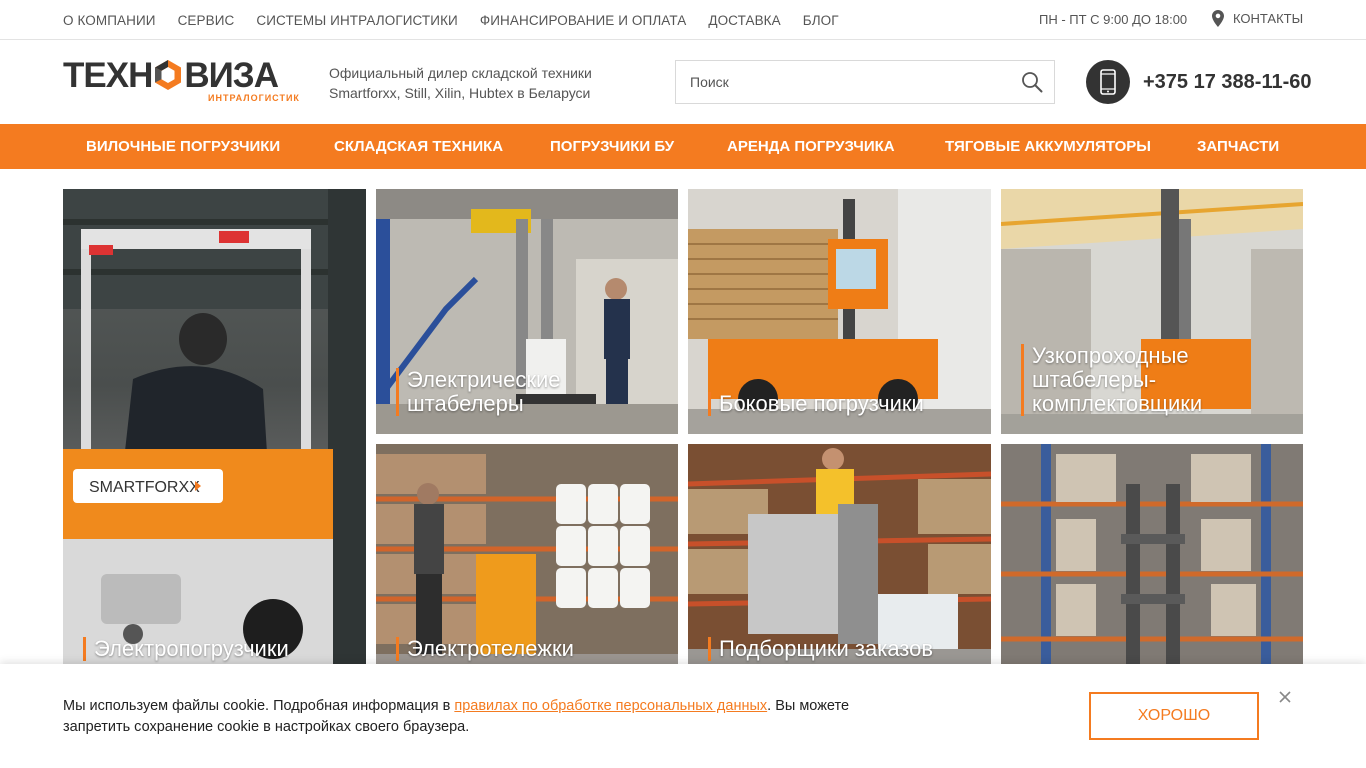  What do you see at coordinates (109, 20) in the screenshot?
I see `topnav-about: О КОМПАНИИ` at bounding box center [109, 20].